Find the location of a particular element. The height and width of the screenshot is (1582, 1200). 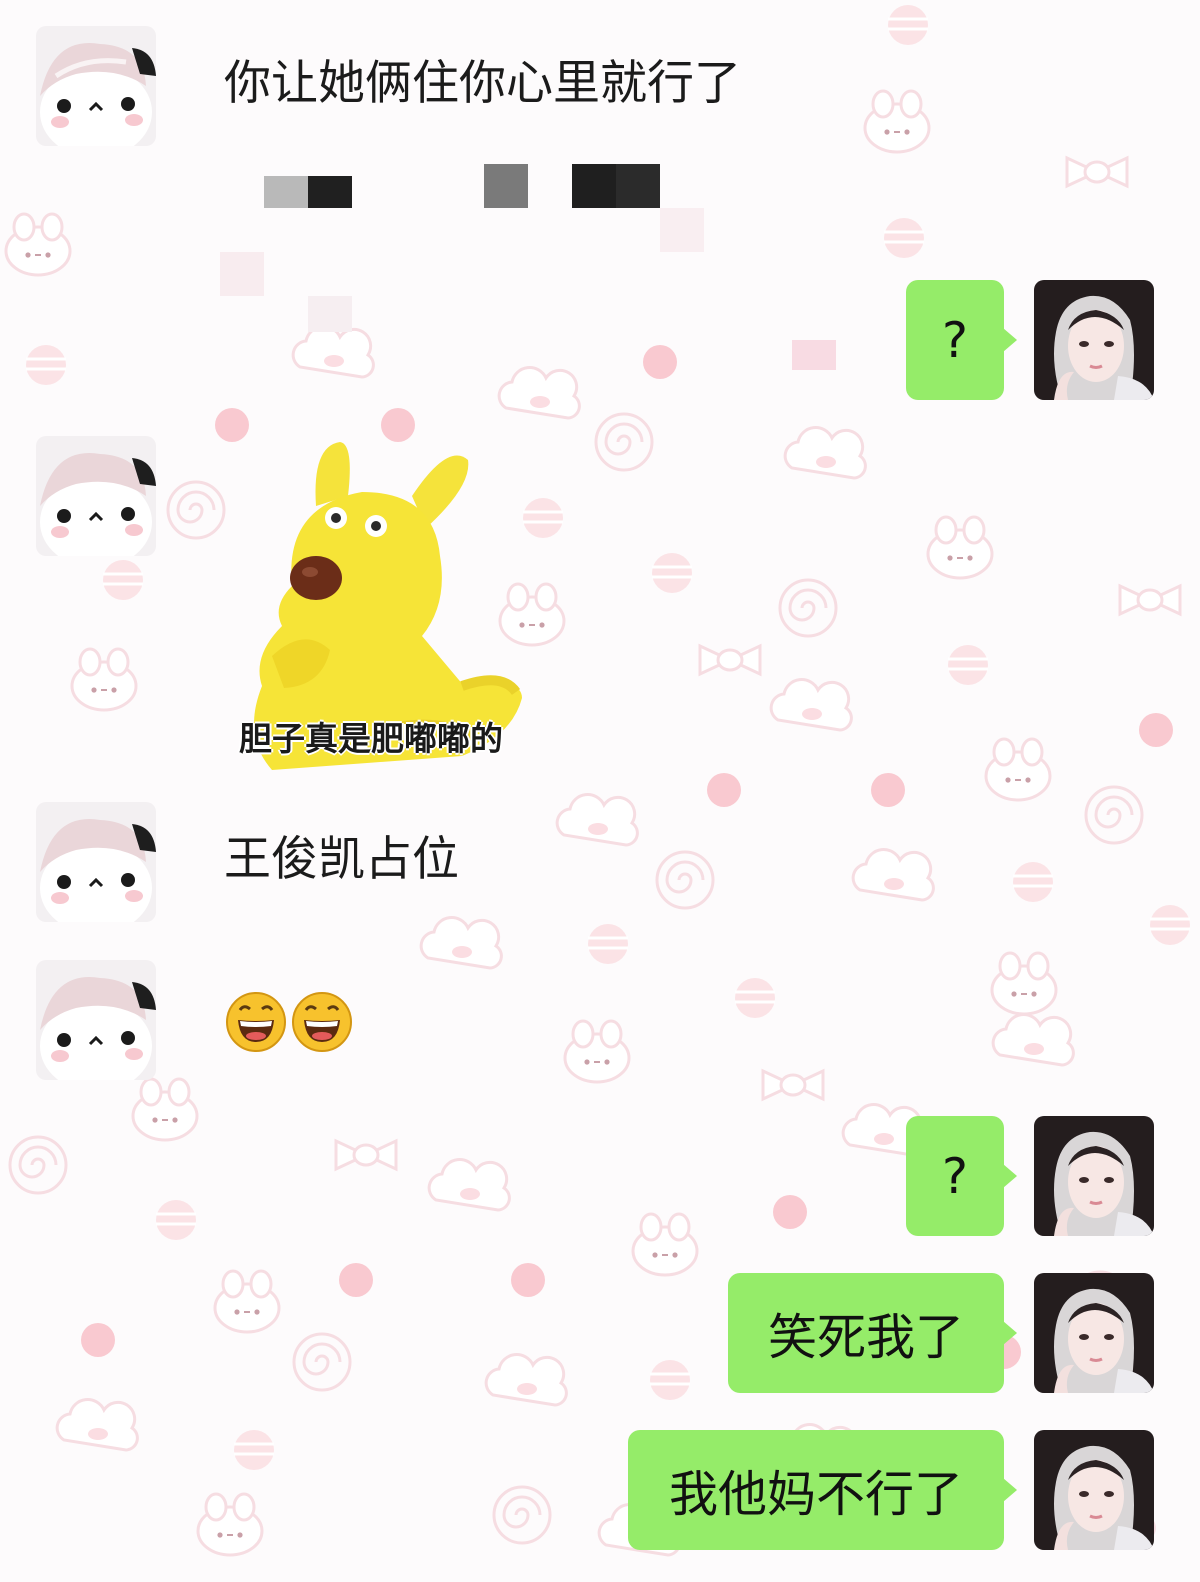

message-text: 笑死我了 is located at coordinates (865, 1337).